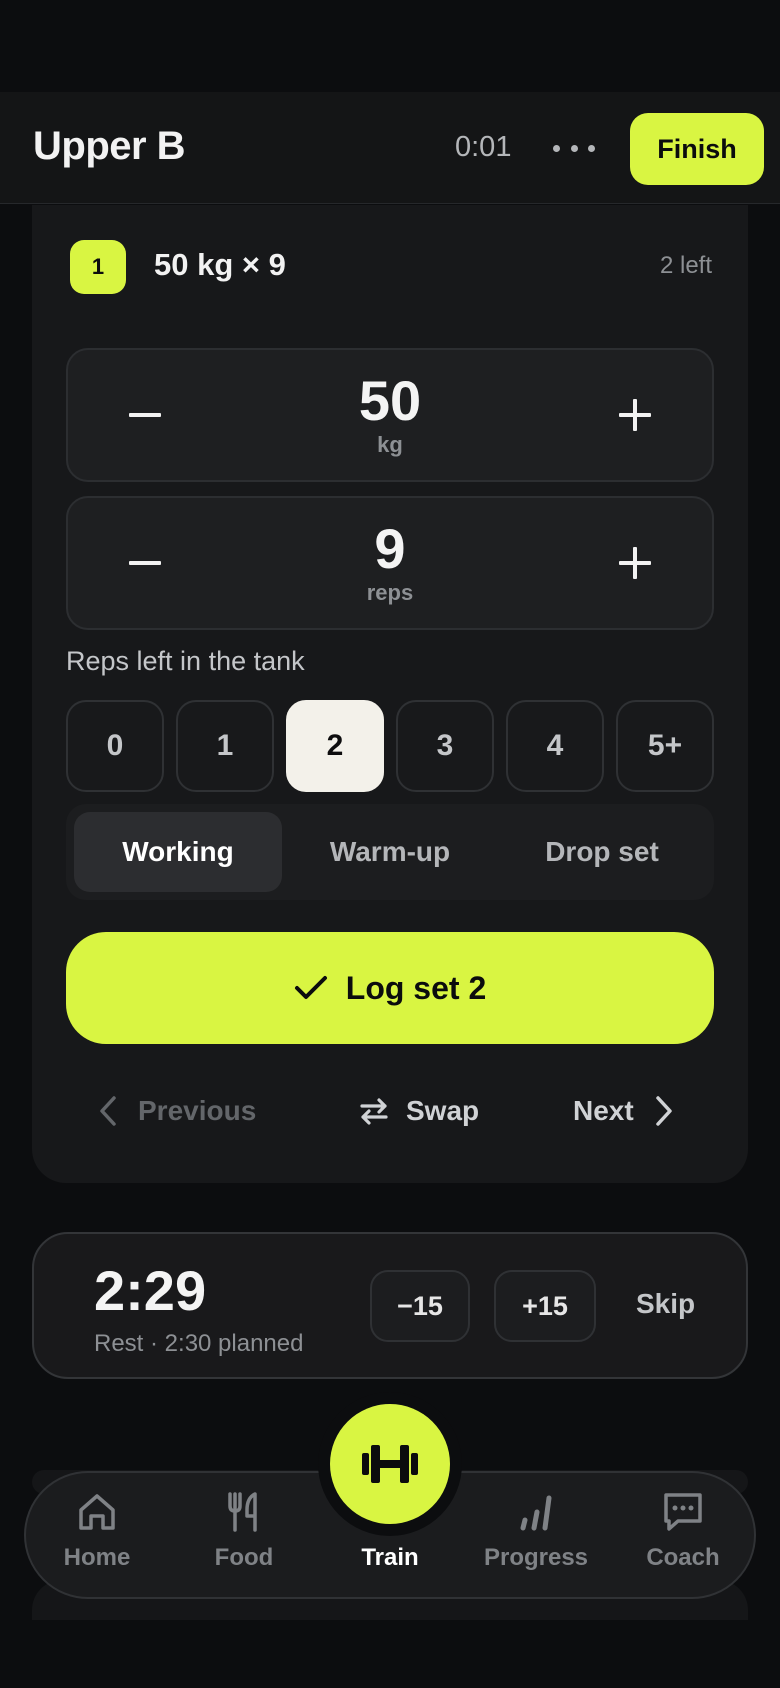 The height and width of the screenshot is (1688, 780). I want to click on log-set-label: Log set 2, so click(416, 987).